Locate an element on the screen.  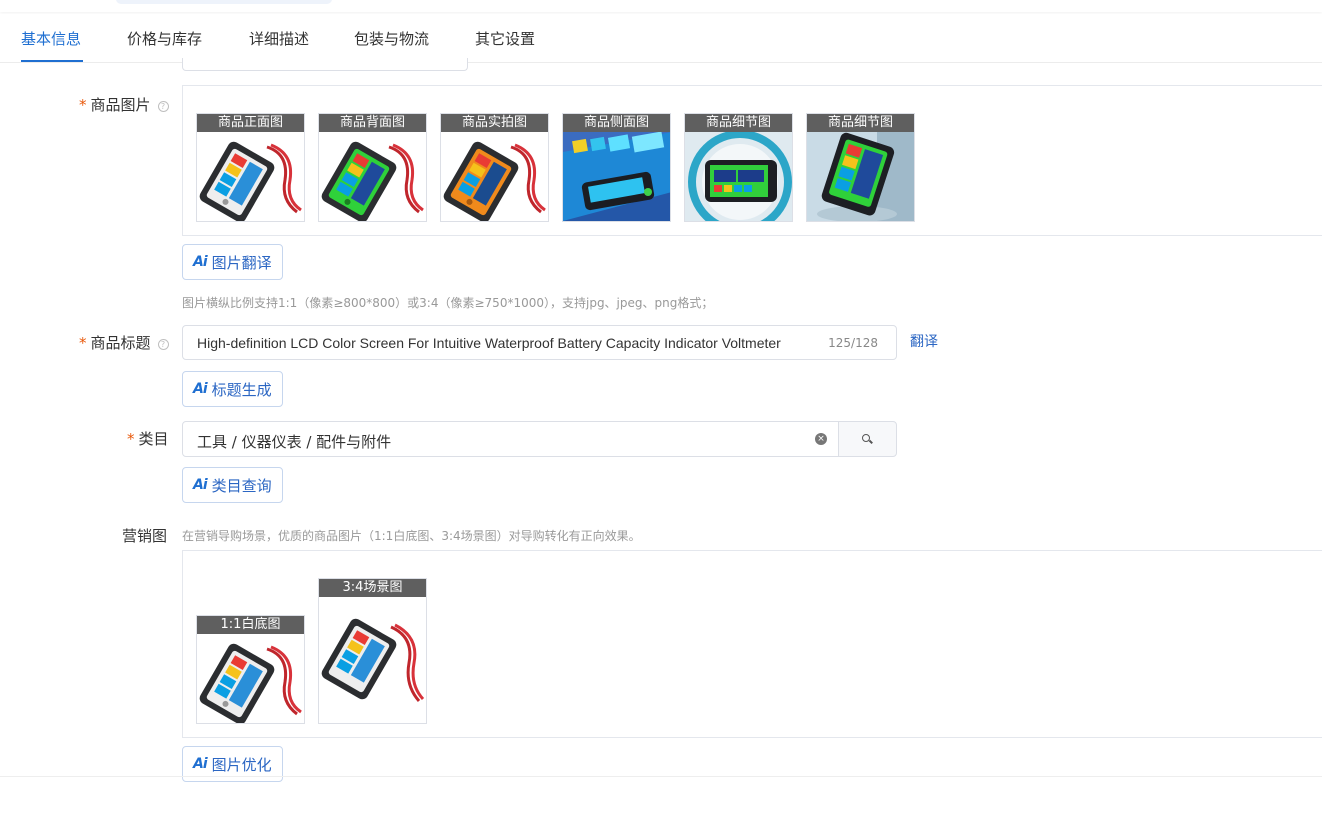
tab-price-stock: 价格与库存 is located at coordinates (164, 38).